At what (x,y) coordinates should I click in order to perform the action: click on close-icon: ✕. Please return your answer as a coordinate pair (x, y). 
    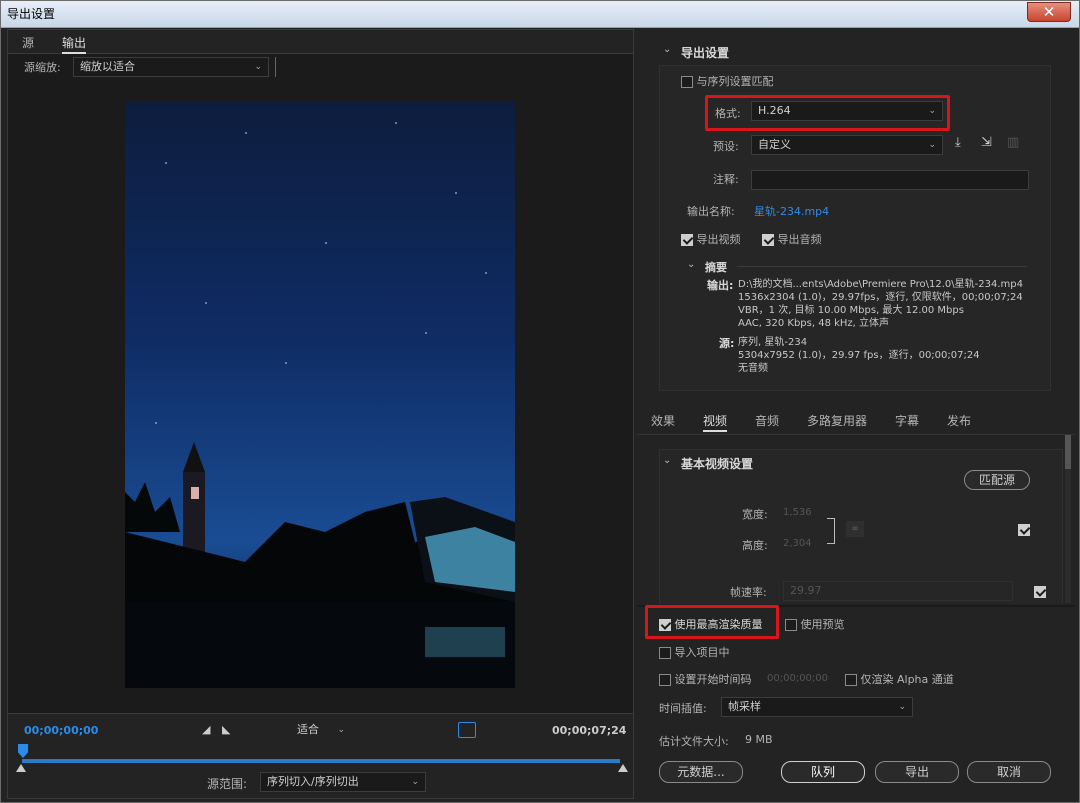
    Looking at the image, I should click on (1049, 12).